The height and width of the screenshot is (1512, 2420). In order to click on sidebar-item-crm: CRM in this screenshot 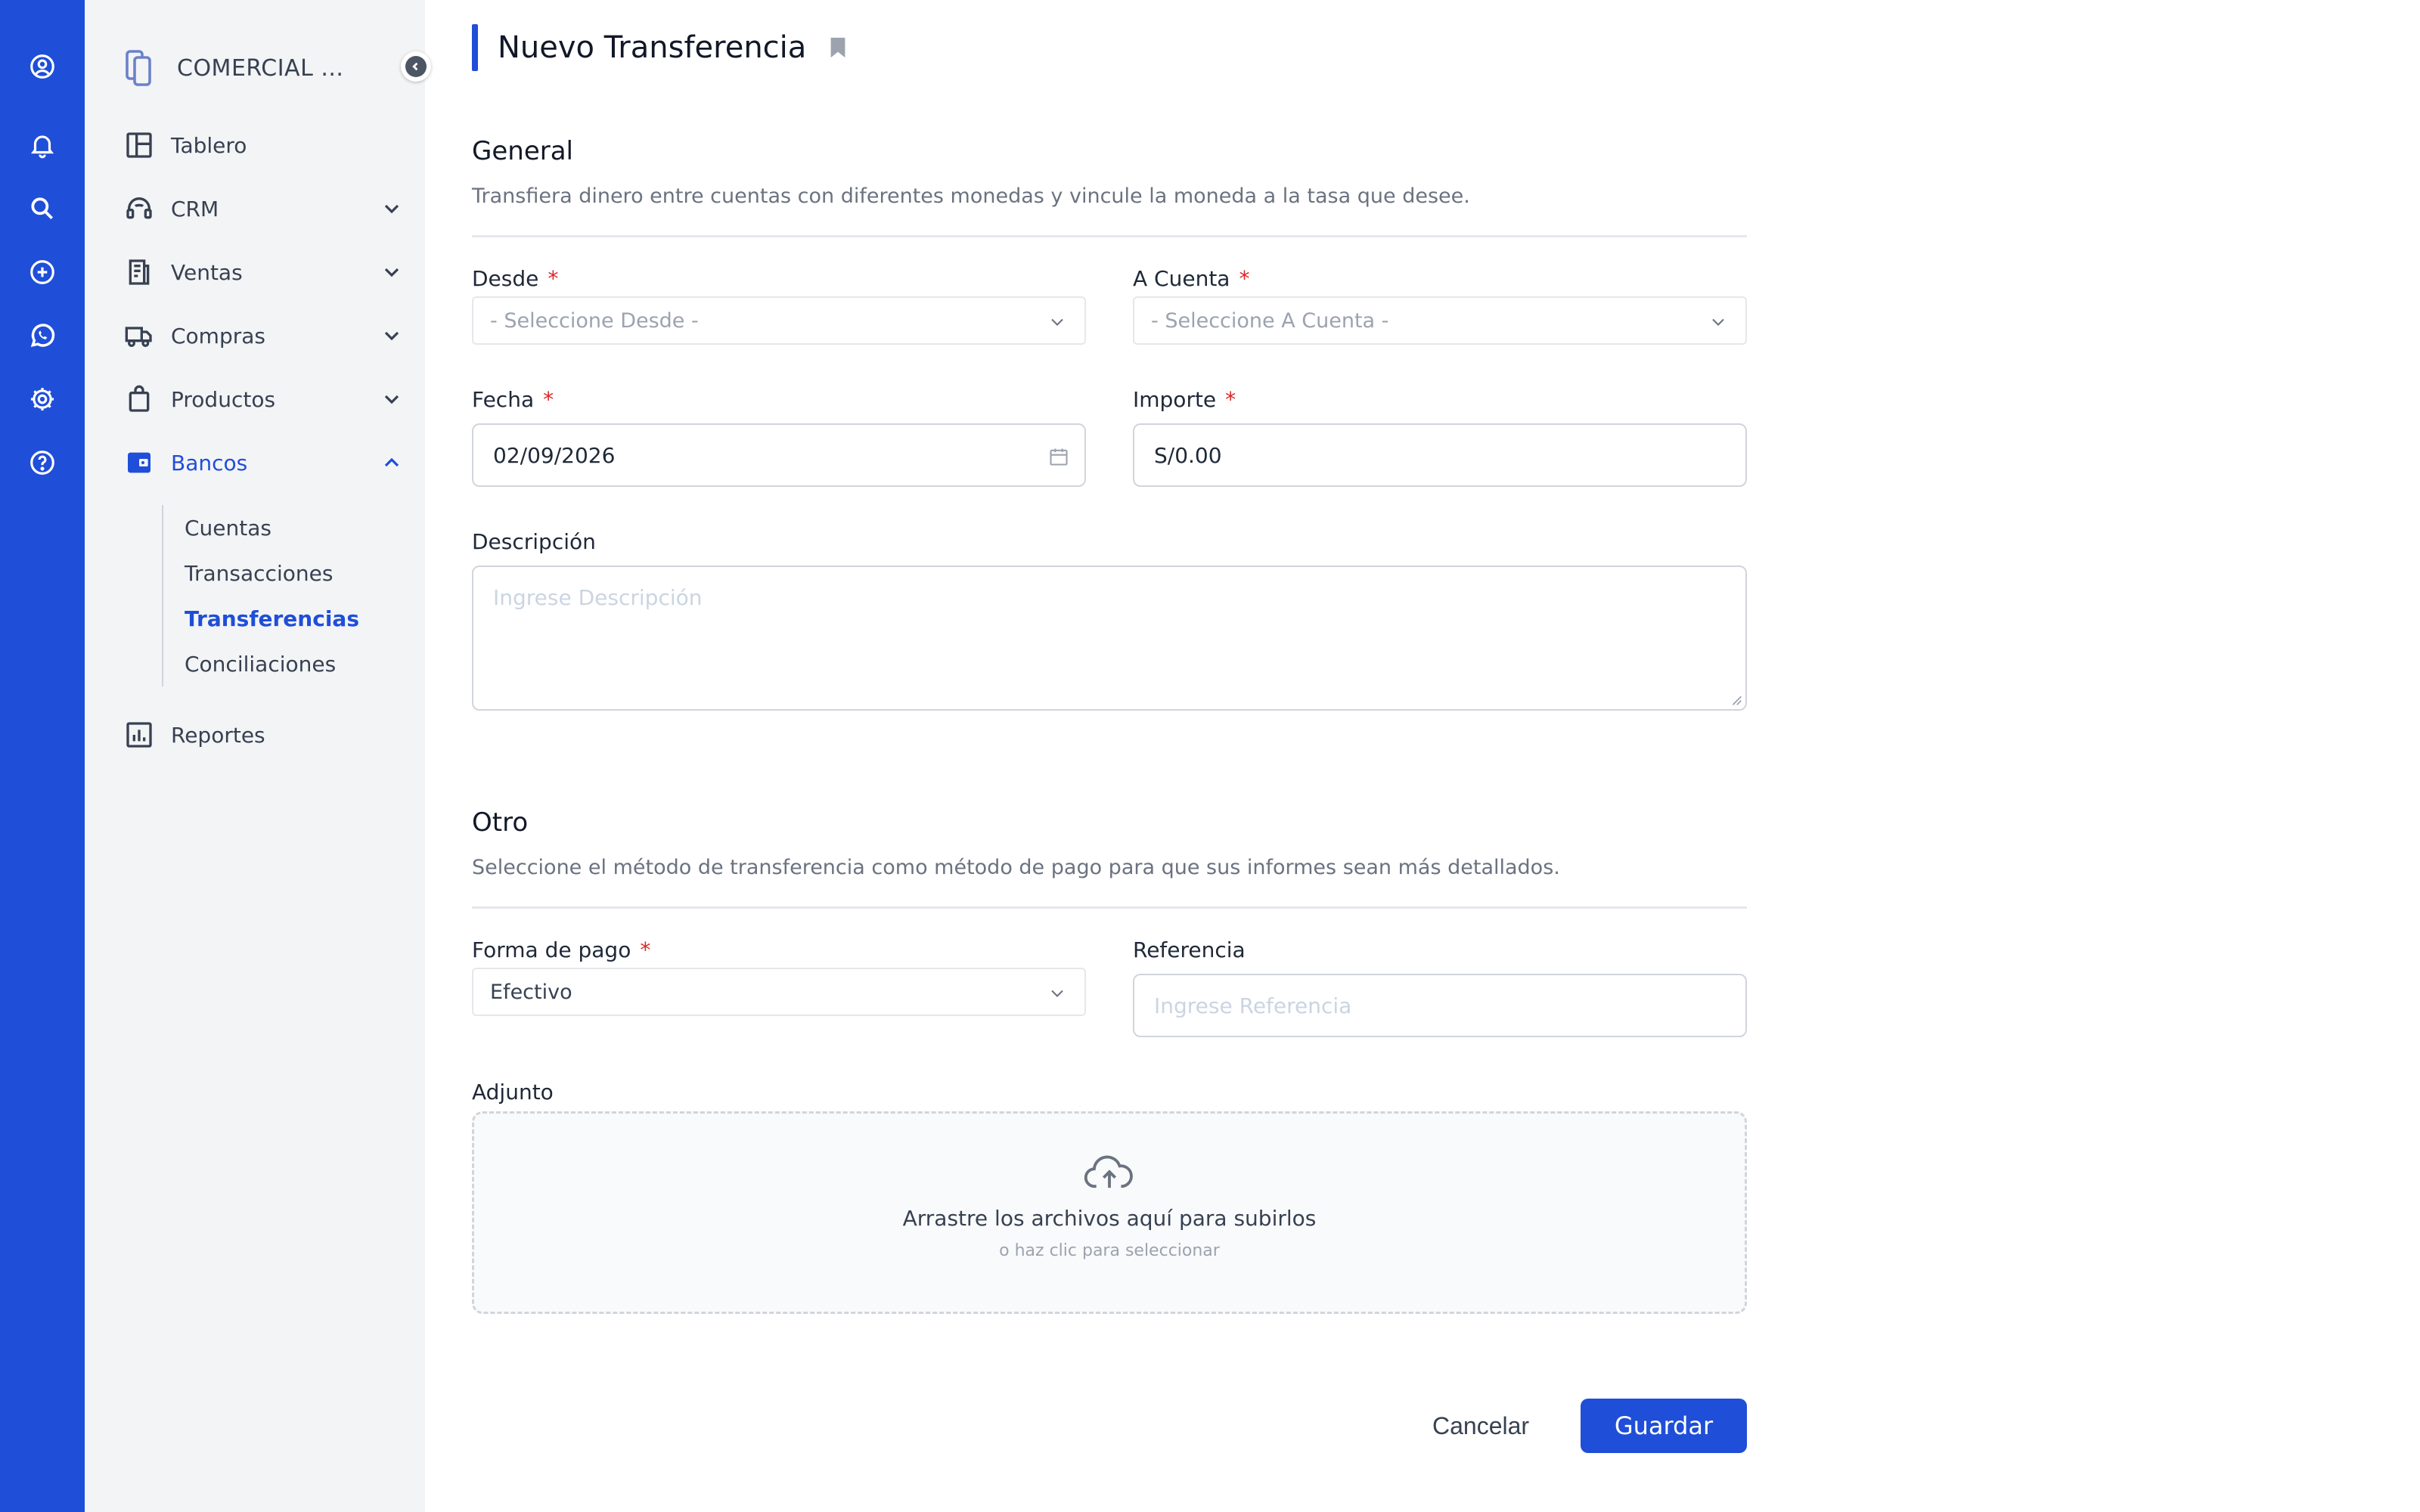, I will do `click(266, 208)`.